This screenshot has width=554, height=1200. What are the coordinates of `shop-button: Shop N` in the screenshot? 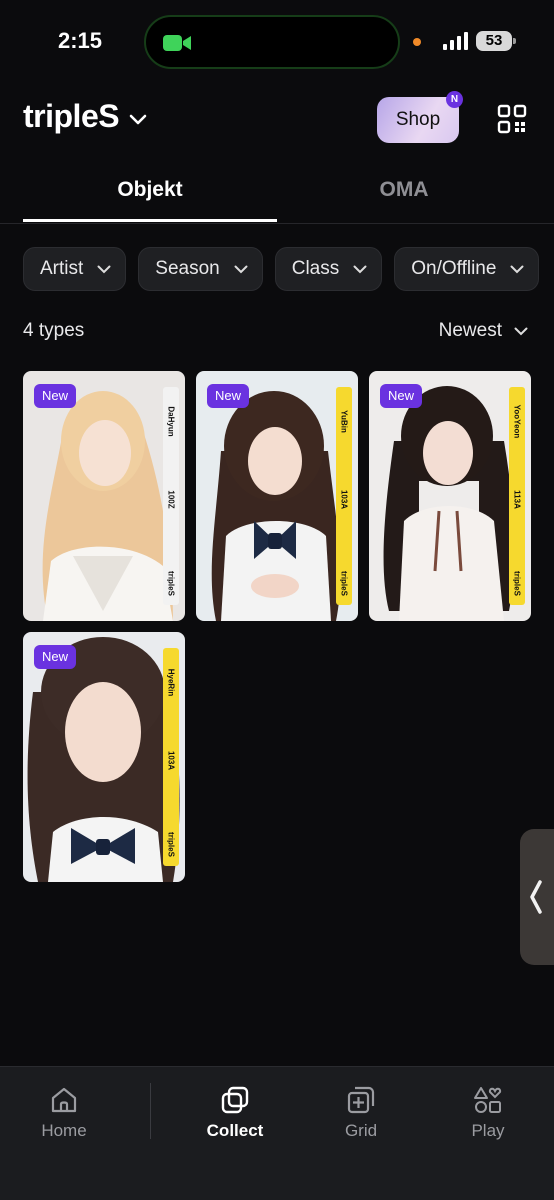 It's located at (420, 117).